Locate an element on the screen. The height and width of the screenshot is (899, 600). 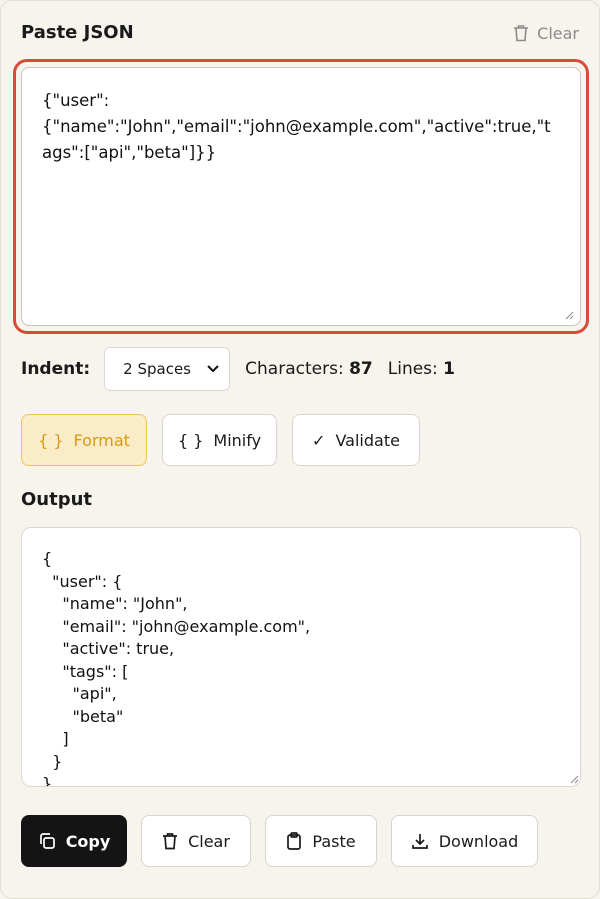
validate-button: ✓ Validate is located at coordinates (356, 440).